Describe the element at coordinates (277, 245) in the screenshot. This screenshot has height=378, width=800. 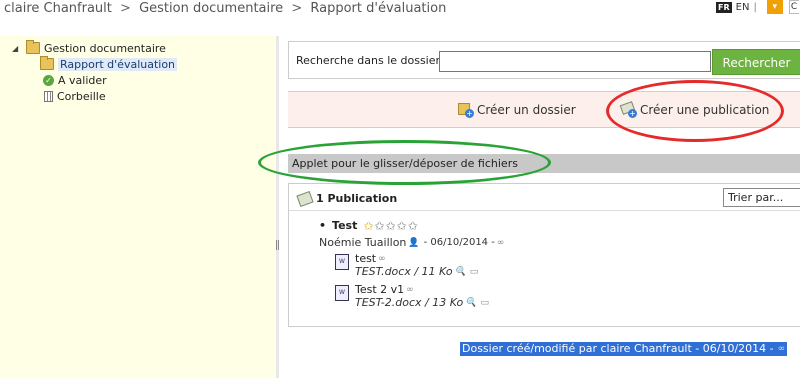
I see `splitter-grip-icon` at that location.